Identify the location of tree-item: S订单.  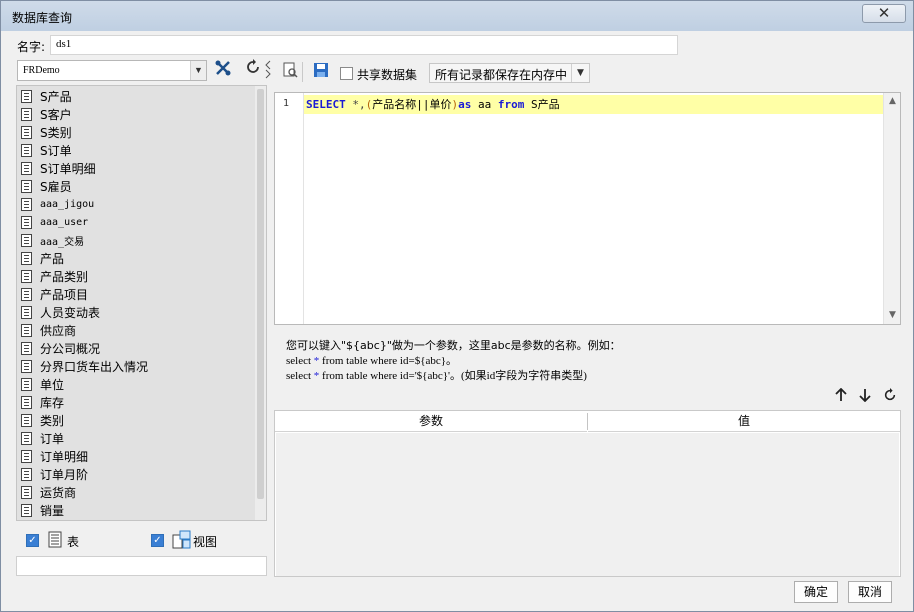
(46, 150).